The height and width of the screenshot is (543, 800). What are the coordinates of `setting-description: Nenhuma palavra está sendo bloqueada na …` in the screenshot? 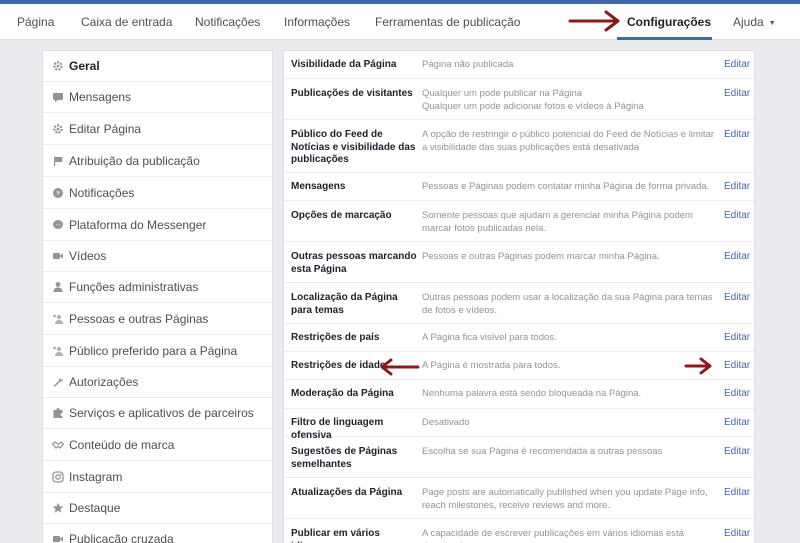 It's located at (532, 393).